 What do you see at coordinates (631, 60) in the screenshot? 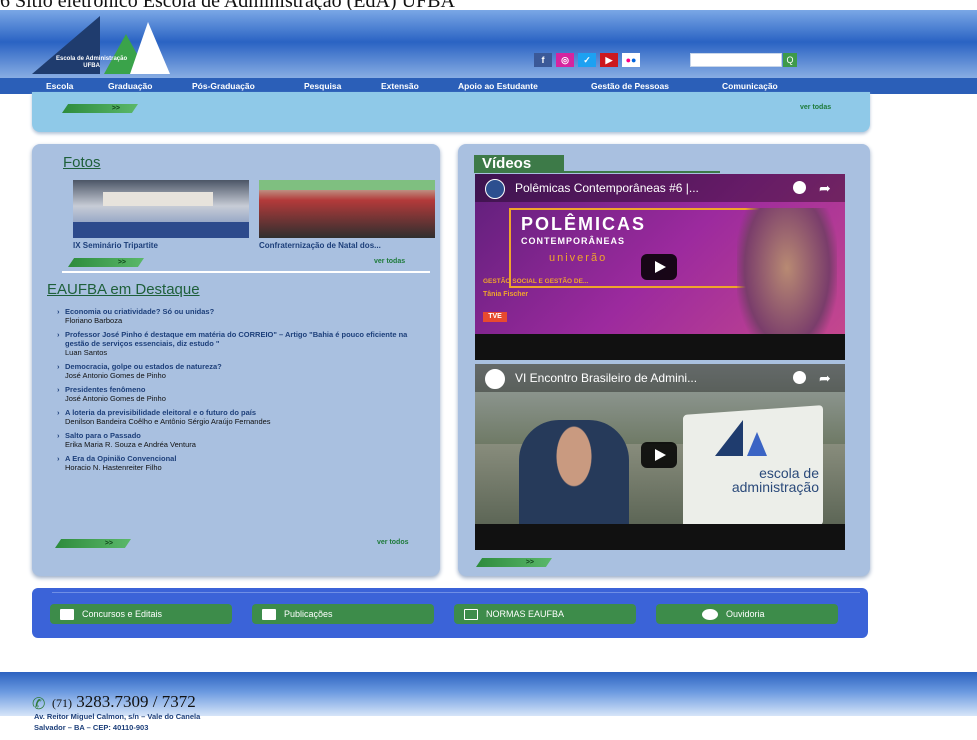
I see `flickr-icon: ● ●` at bounding box center [631, 60].